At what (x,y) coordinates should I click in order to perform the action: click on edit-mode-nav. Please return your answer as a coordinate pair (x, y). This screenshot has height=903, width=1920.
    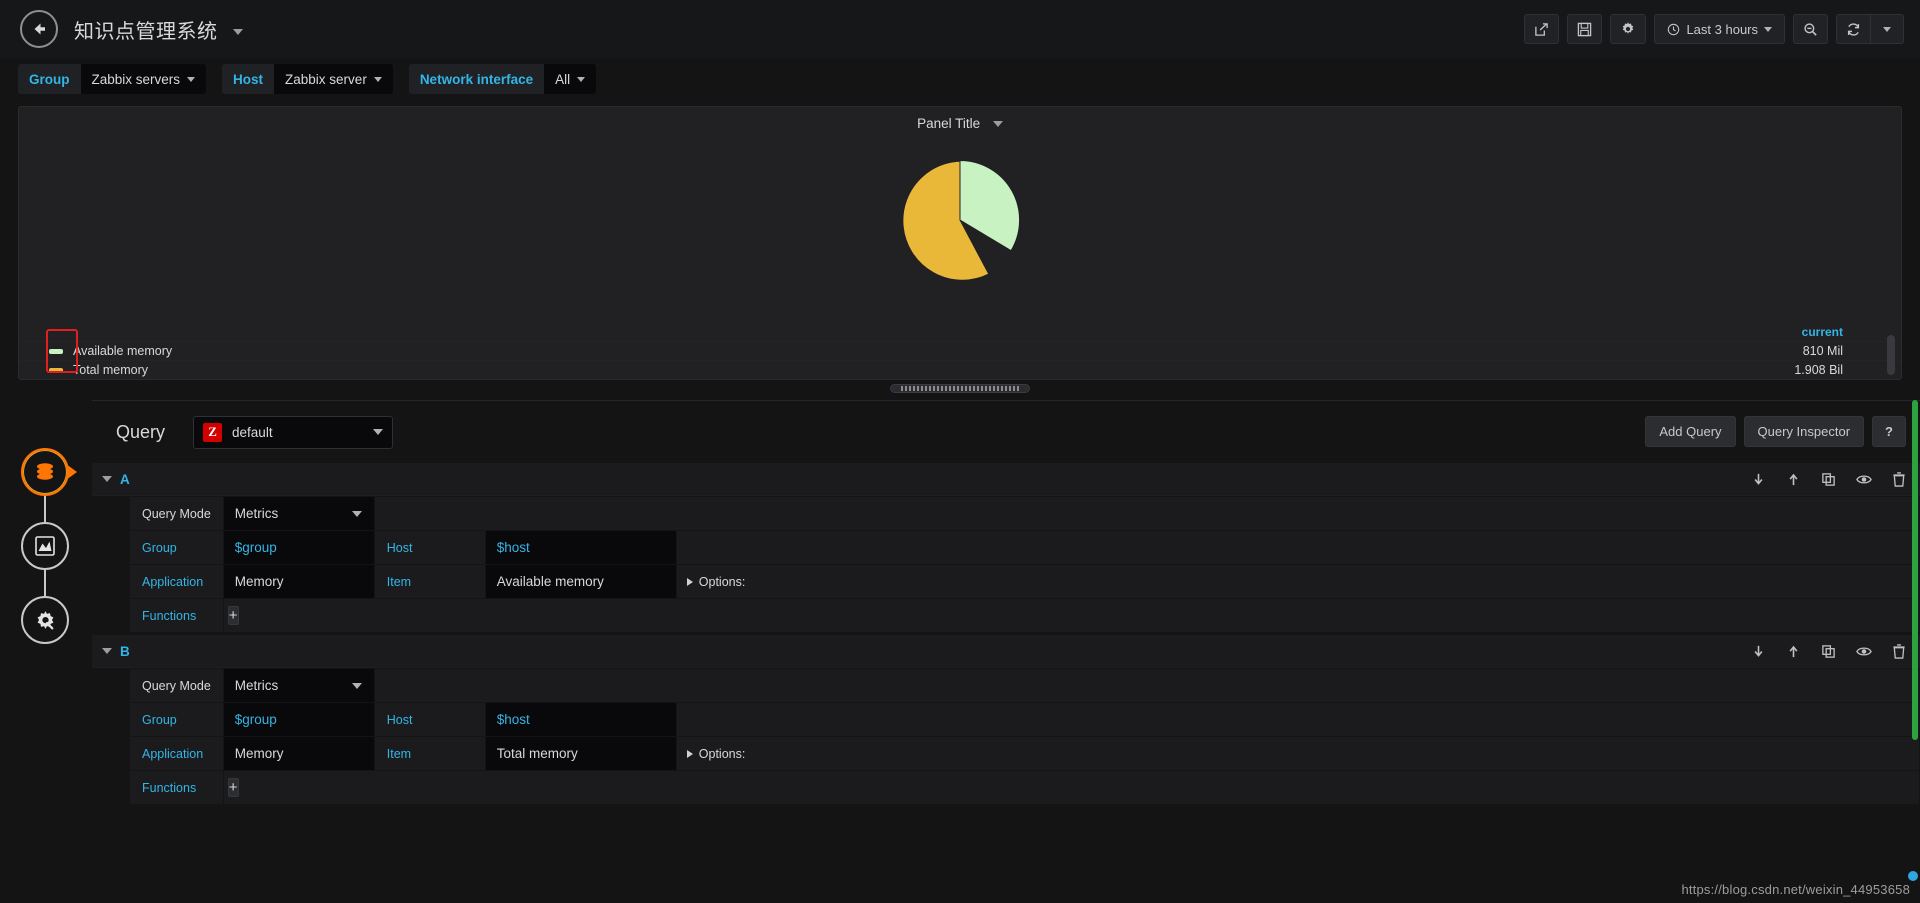
    Looking at the image, I should click on (45, 546).